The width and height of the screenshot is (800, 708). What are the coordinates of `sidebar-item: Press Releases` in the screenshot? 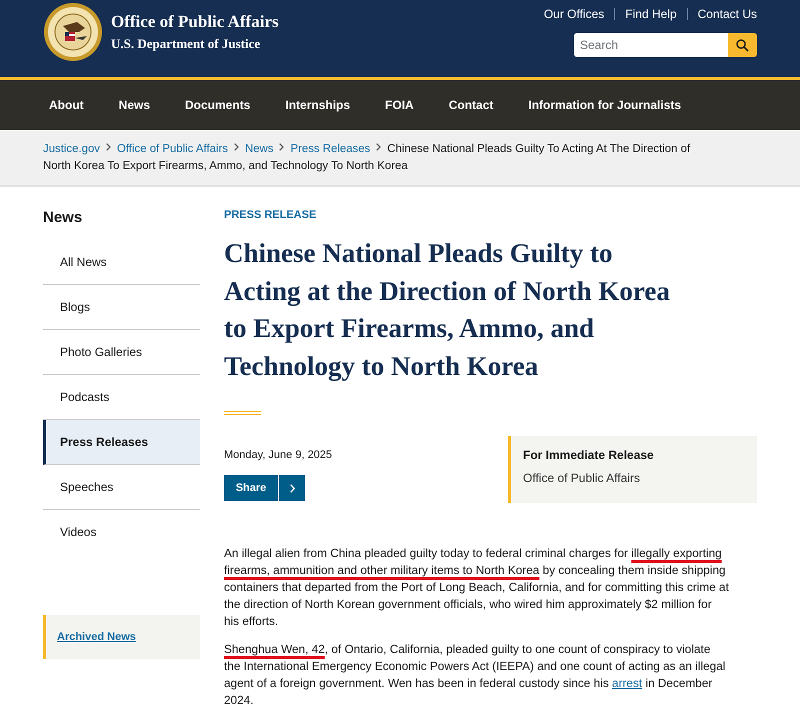 It's located at (121, 442).